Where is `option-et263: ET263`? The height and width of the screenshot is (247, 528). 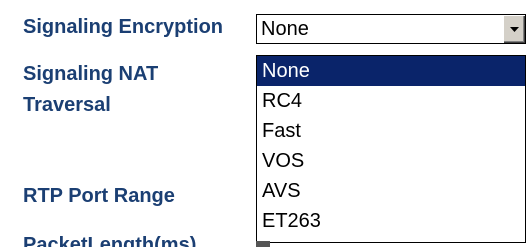
option-et263: ET263 is located at coordinates (391, 221).